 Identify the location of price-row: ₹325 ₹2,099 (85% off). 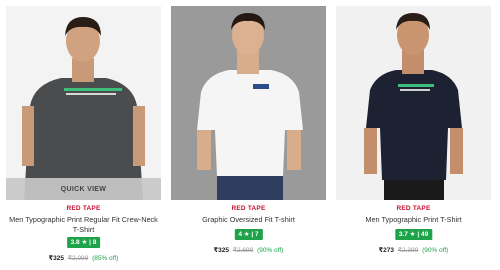
(83, 258).